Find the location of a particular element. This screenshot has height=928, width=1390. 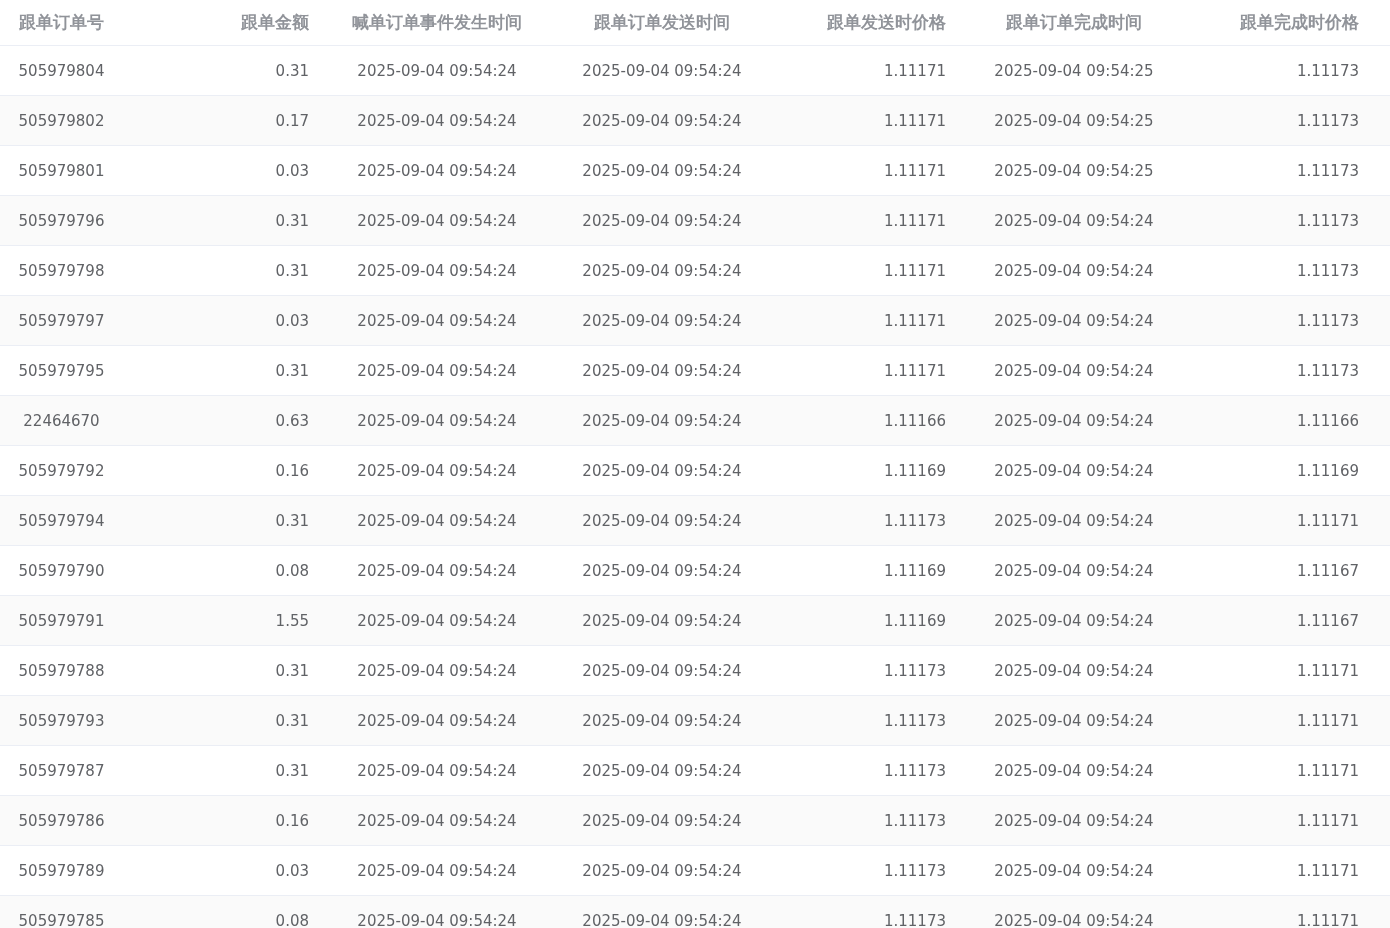

table-cell: 505979788 is located at coordinates (61, 670).